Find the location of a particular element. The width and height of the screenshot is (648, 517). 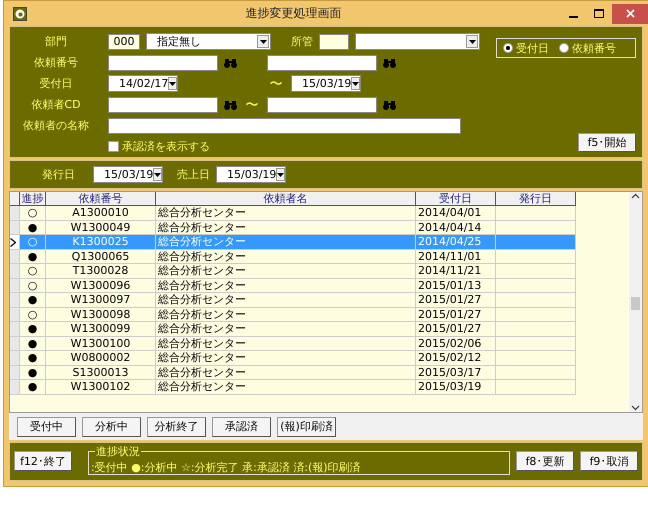

table-cell: Q1300065 is located at coordinates (101, 257).